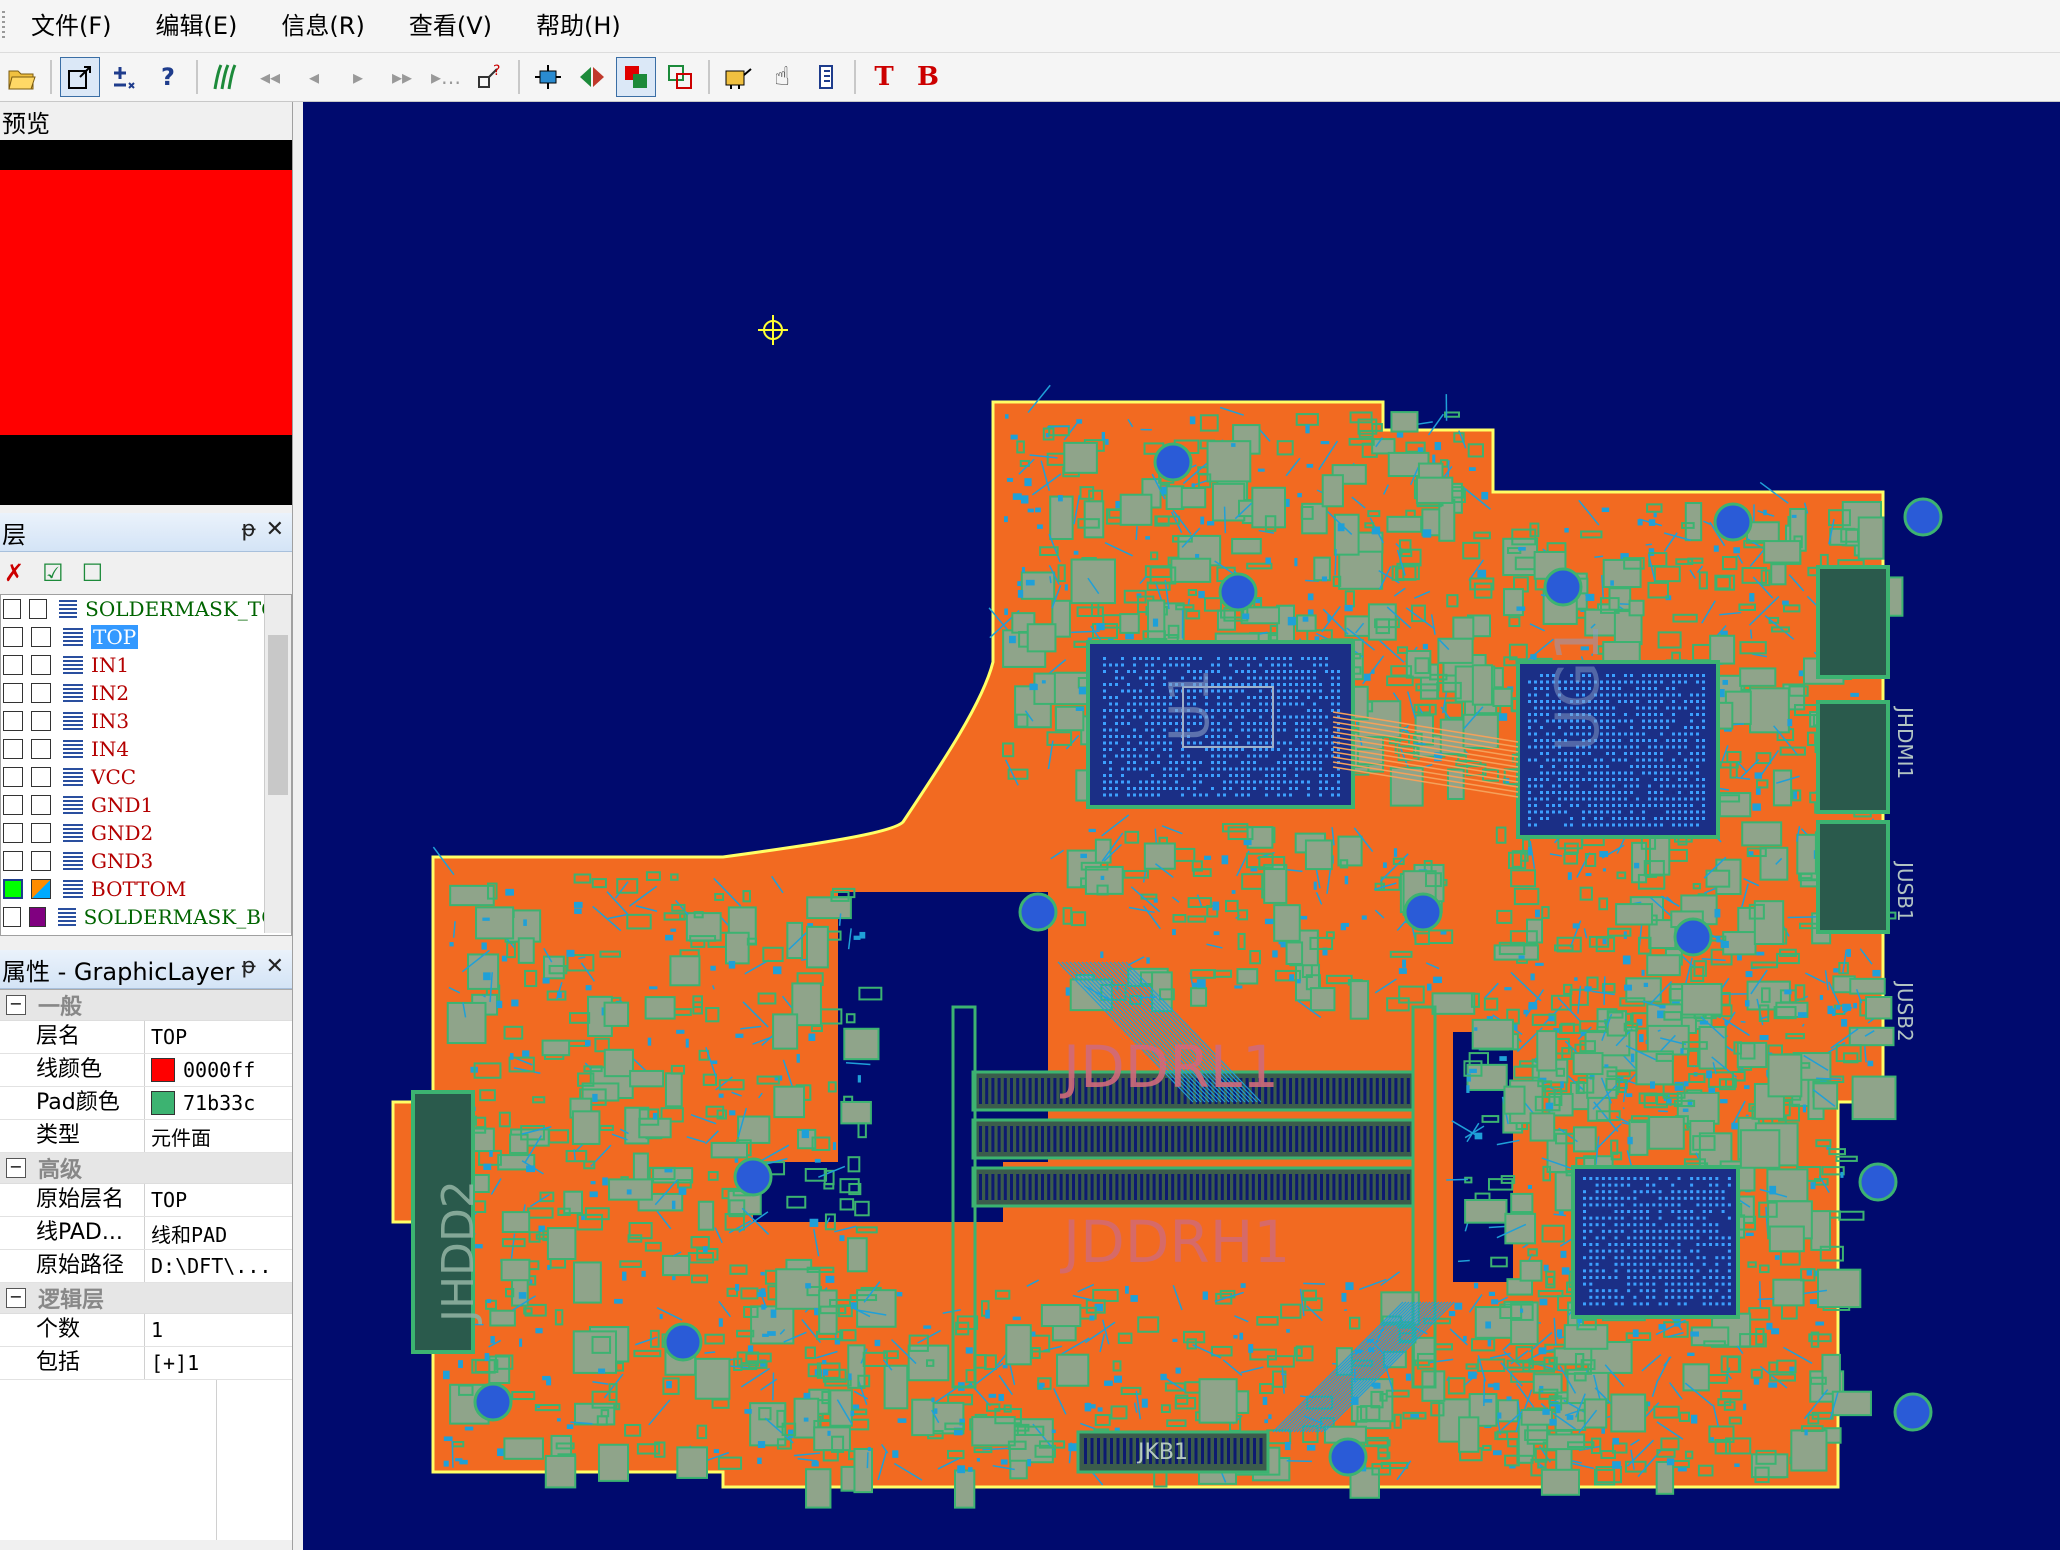 The image size is (2060, 1550). Describe the element at coordinates (548, 77) in the screenshot. I see `component-icon` at that location.